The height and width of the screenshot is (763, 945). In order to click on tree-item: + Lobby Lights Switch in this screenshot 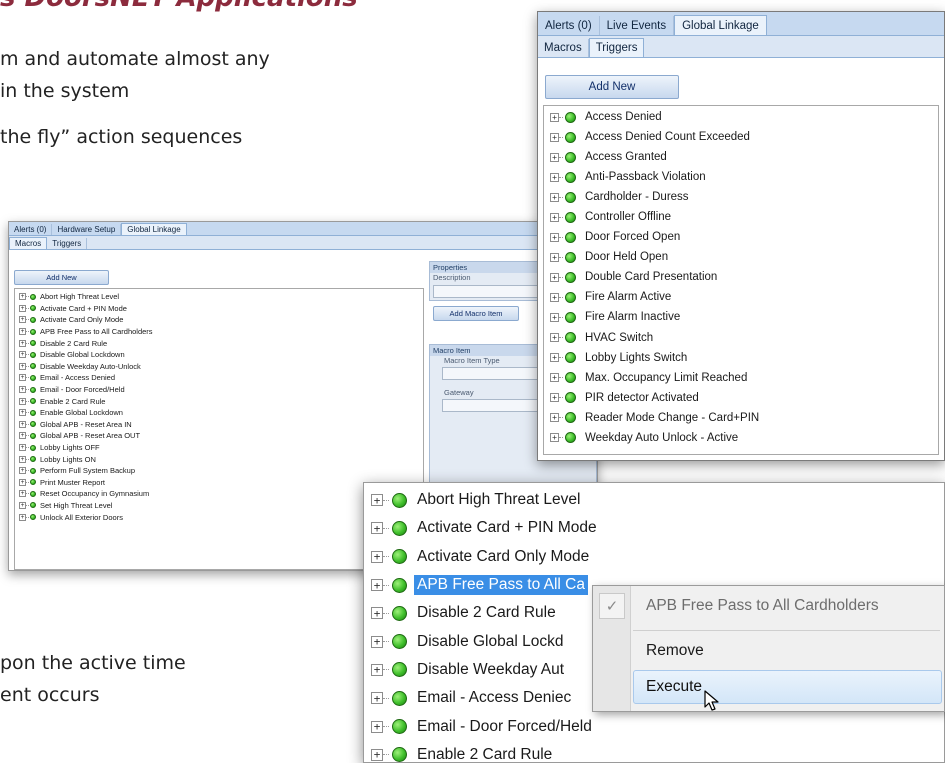, I will do `click(741, 358)`.